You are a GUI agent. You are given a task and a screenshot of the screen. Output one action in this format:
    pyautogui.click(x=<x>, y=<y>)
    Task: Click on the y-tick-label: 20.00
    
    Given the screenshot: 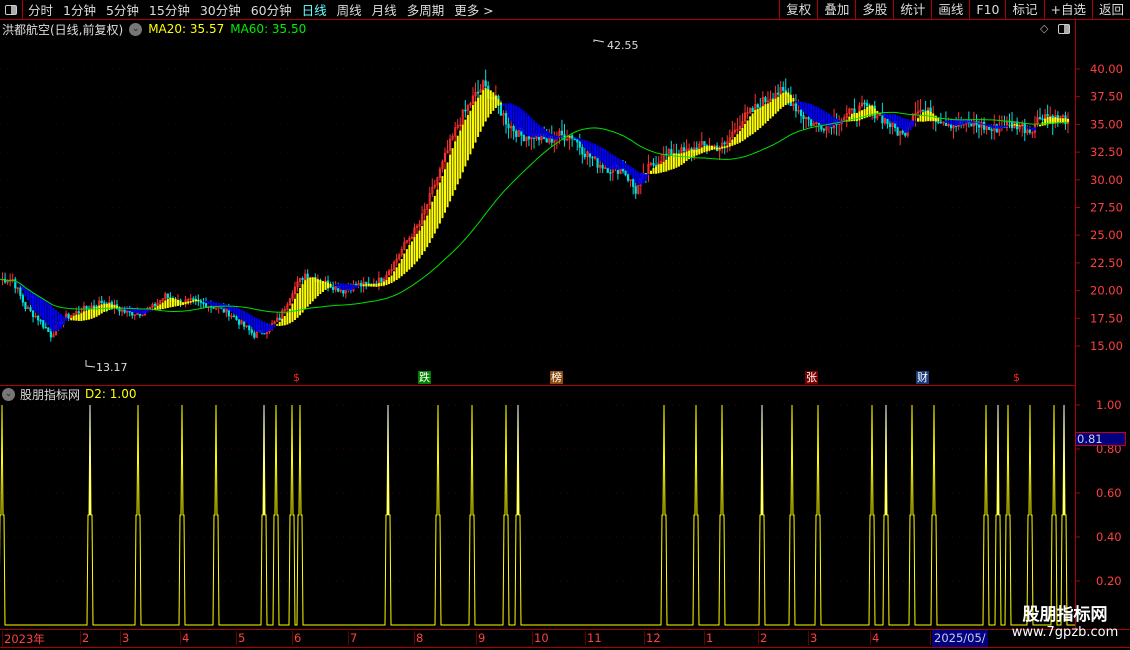 What is the action you would take?
    pyautogui.click(x=1106, y=291)
    